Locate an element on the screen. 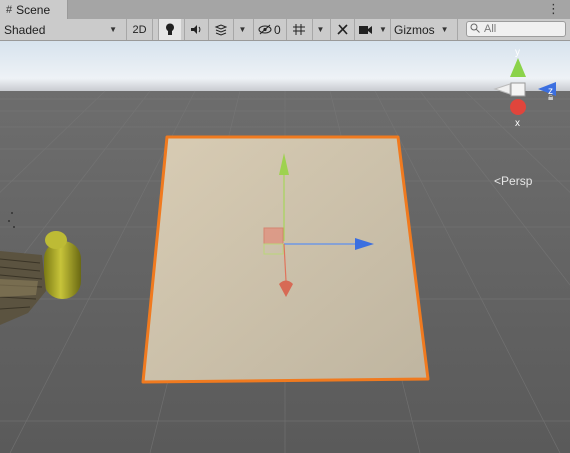 The image size is (570, 453). sky is located at coordinates (285, 66).